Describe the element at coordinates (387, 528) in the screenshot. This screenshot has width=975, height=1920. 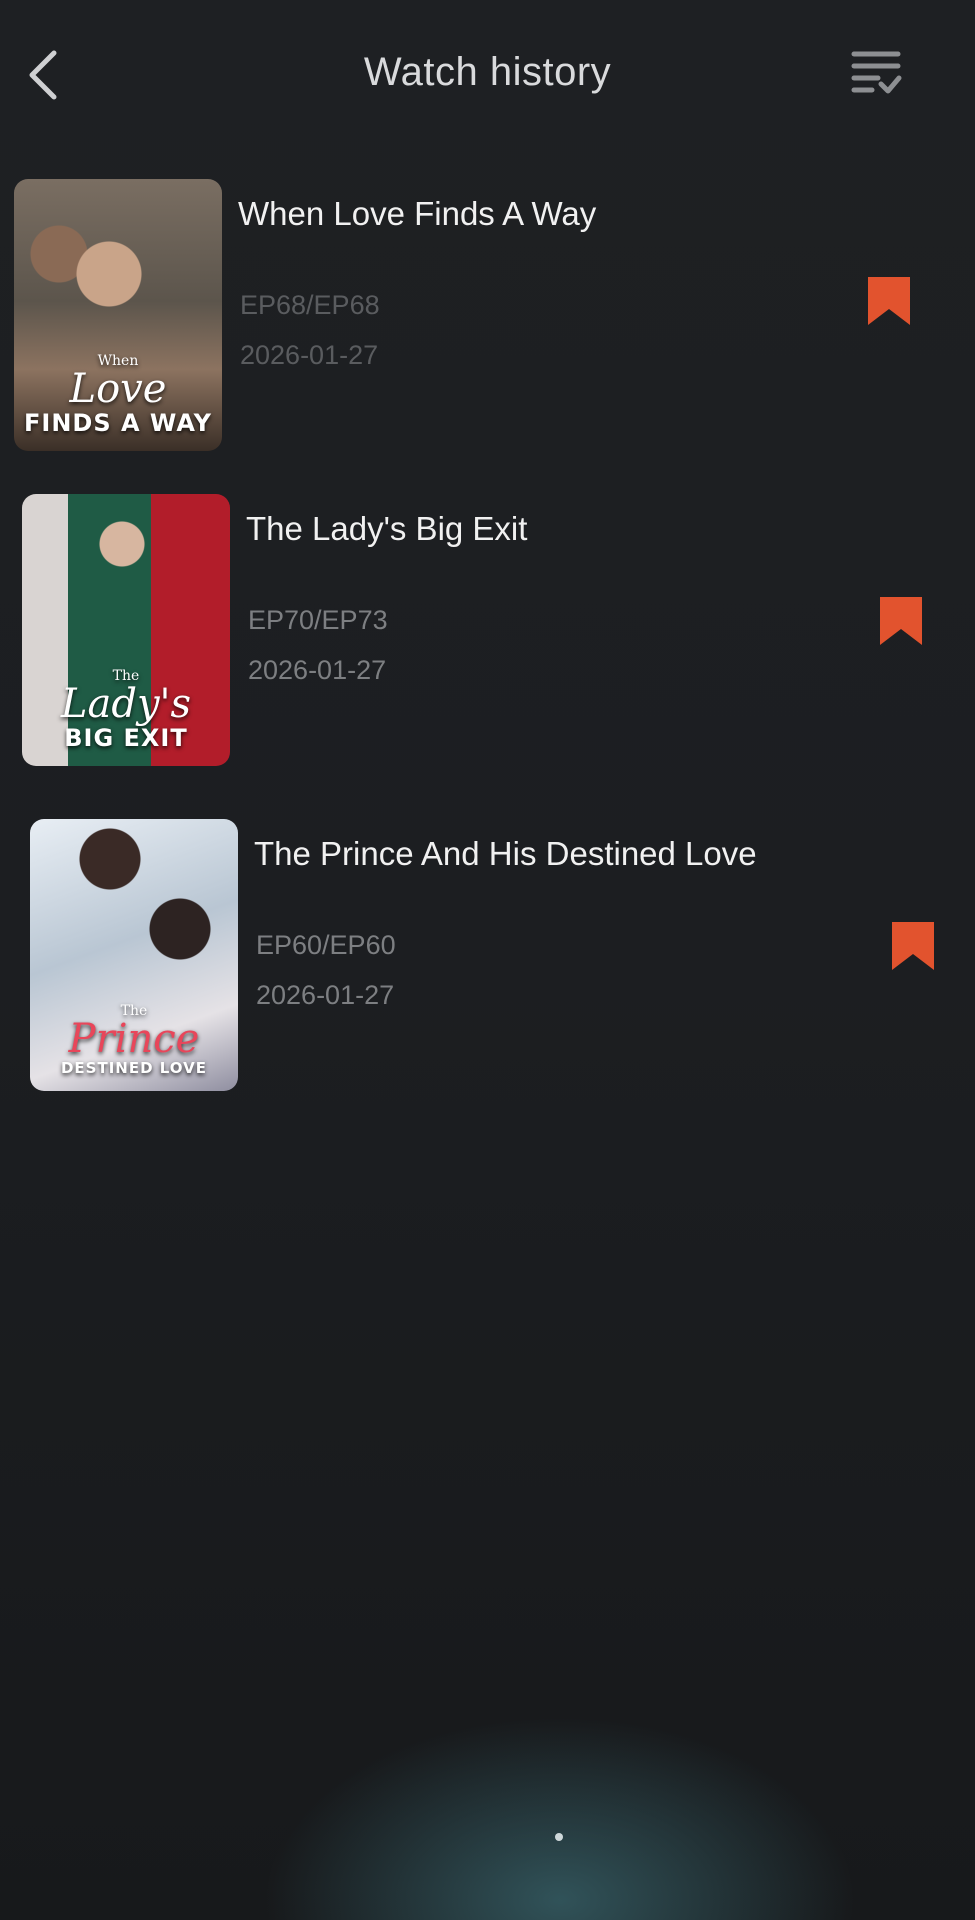
I see `drama-title: The Lady's Big Exit` at that location.